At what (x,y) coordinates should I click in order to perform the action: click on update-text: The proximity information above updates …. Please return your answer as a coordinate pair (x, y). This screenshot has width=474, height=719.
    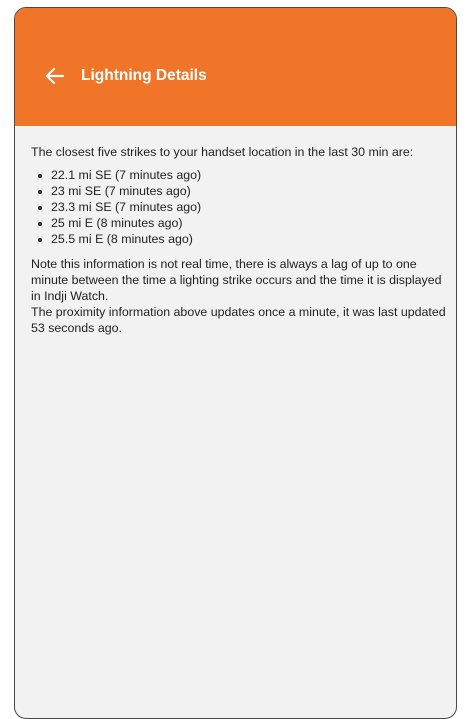
    Looking at the image, I should click on (238, 320).